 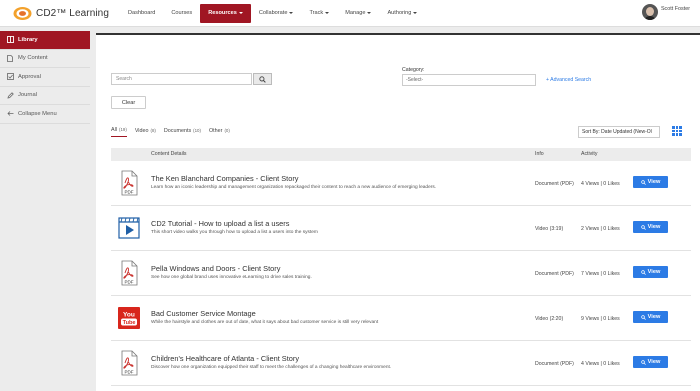 What do you see at coordinates (225, 13) in the screenshot?
I see `nav-item-resources: Resources` at bounding box center [225, 13].